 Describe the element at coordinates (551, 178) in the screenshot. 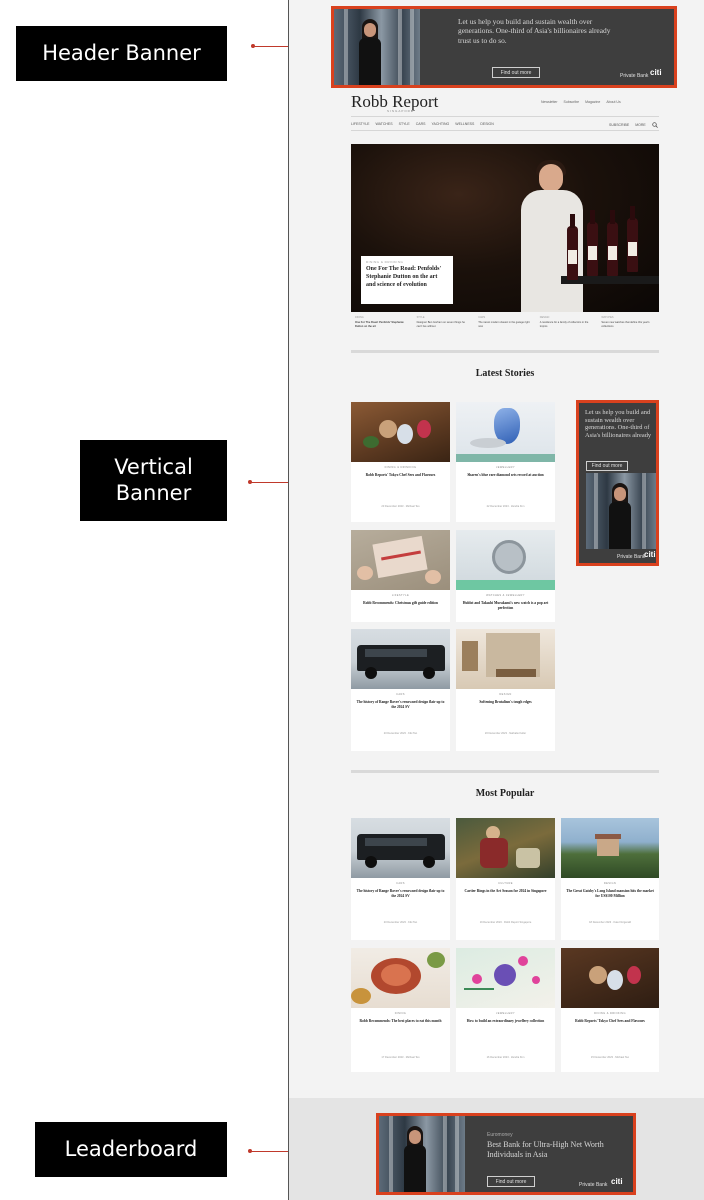

I see `hero-chef-face` at that location.